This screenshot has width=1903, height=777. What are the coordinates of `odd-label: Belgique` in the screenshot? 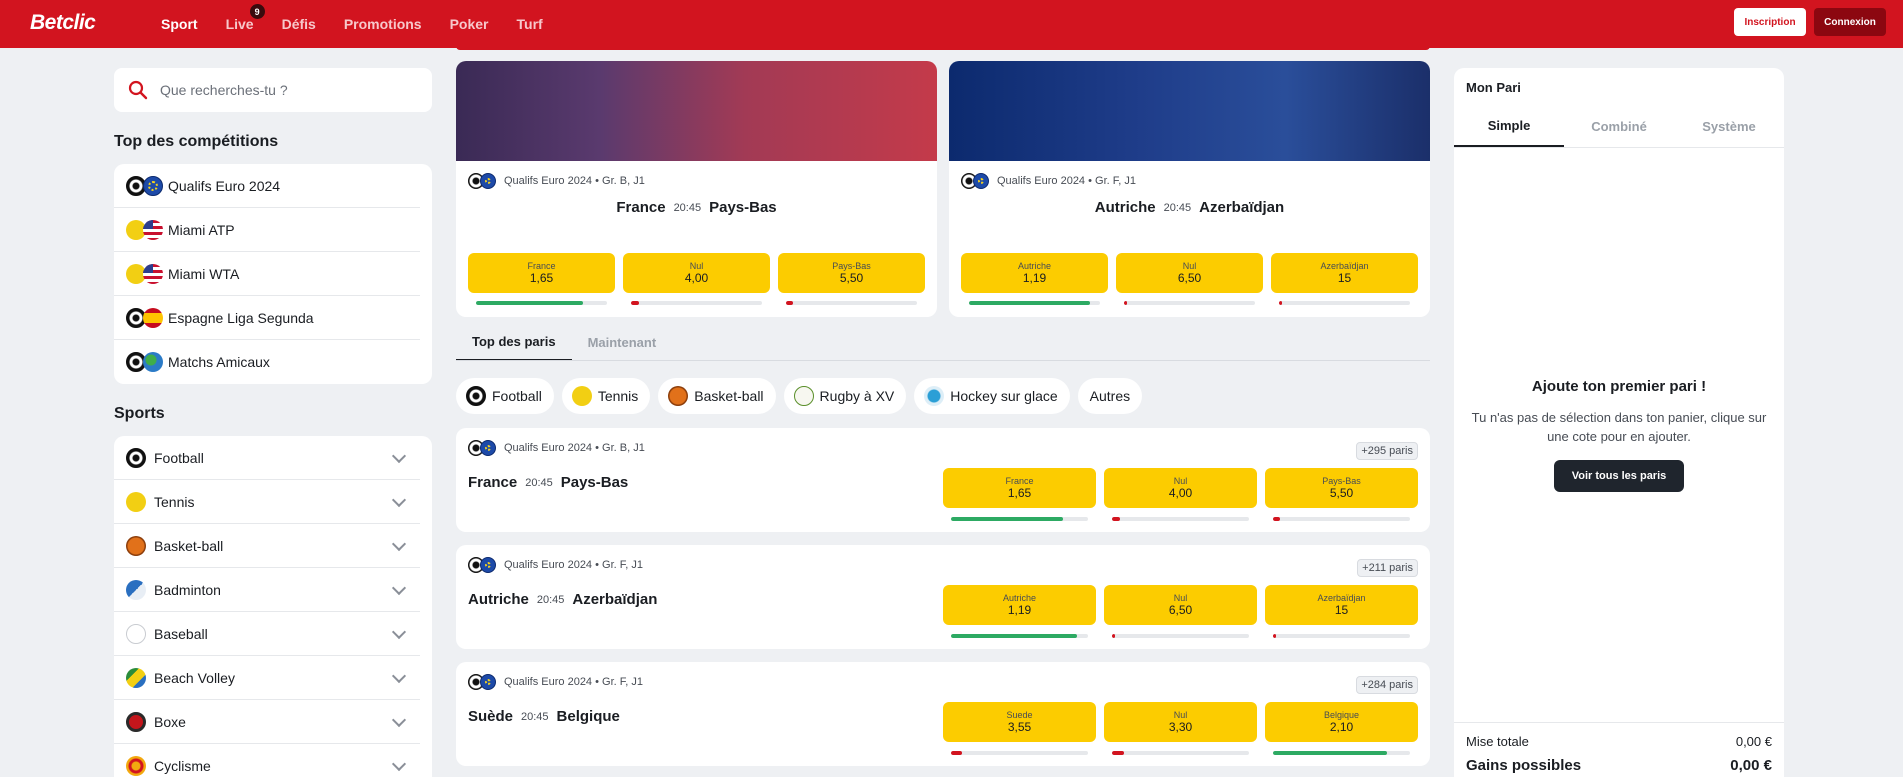 It's located at (1341, 715).